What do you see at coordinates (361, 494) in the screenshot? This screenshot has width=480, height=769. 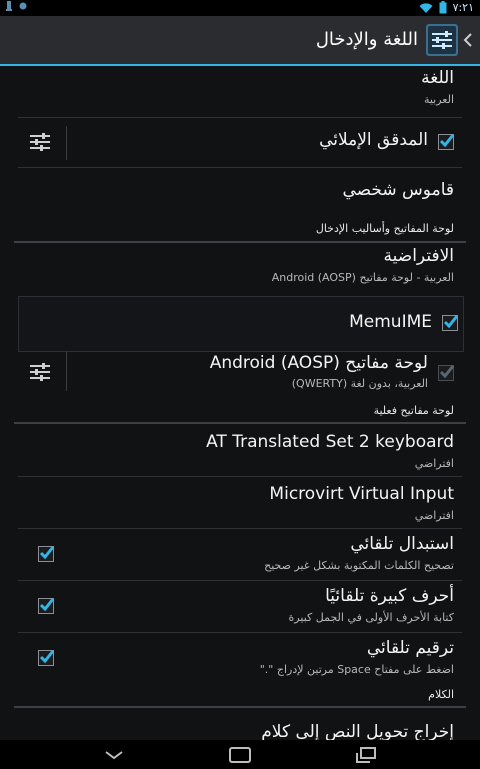 I see `pref-title: Microvirt Virtual Input` at bounding box center [361, 494].